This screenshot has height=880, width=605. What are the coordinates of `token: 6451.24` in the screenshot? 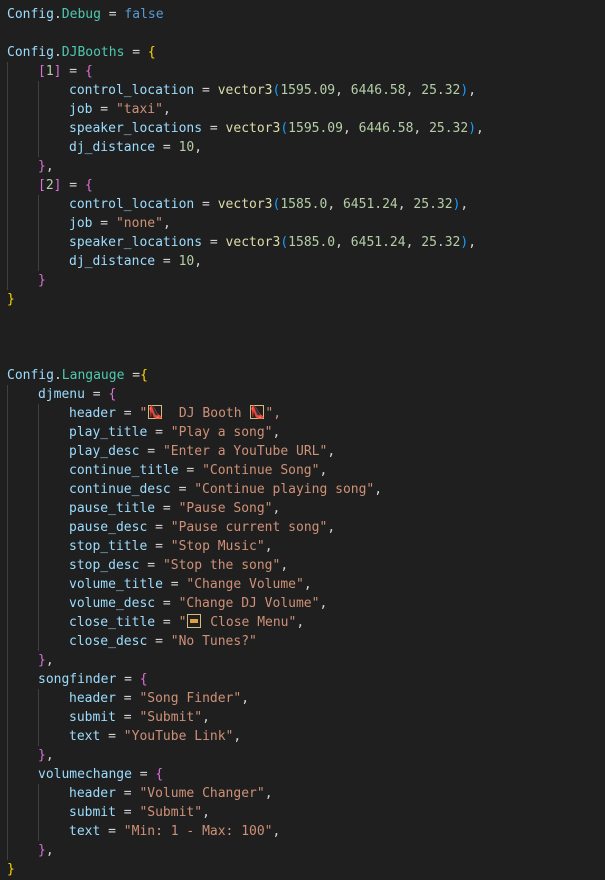 It's located at (378, 242).